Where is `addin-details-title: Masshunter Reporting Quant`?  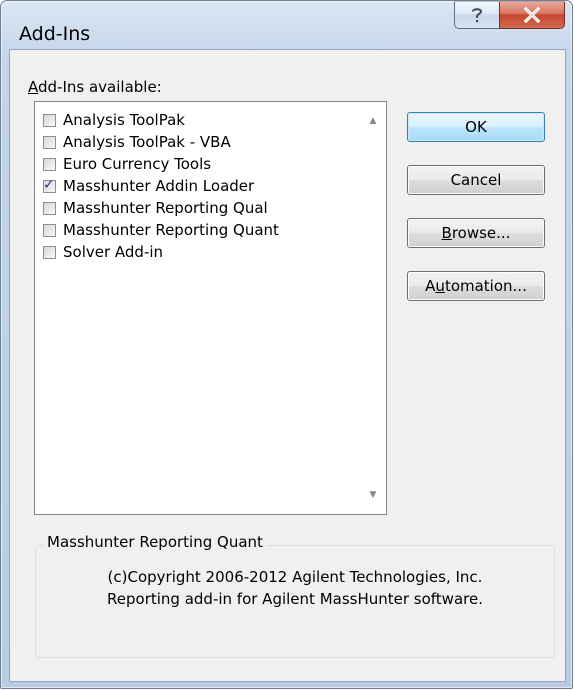 addin-details-title: Masshunter Reporting Quant is located at coordinates (155, 542).